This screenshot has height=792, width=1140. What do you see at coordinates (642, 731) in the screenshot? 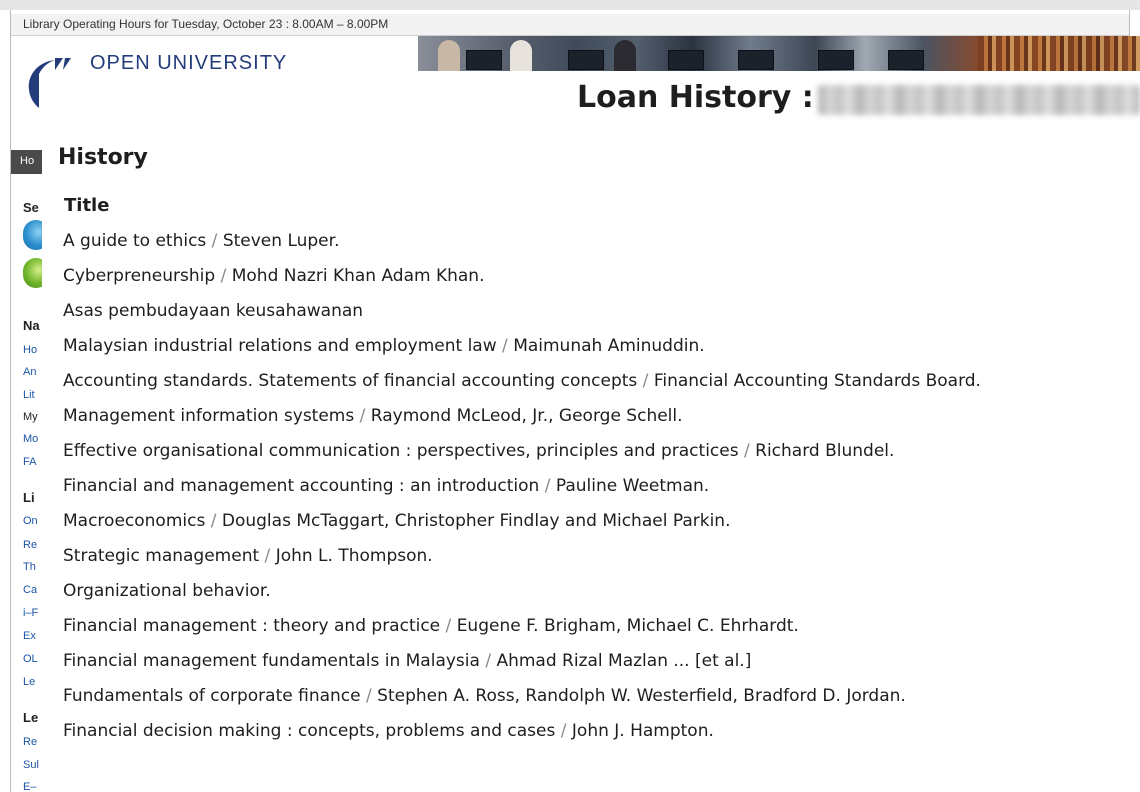
I see `loan-author: John J. Hampton.` at bounding box center [642, 731].